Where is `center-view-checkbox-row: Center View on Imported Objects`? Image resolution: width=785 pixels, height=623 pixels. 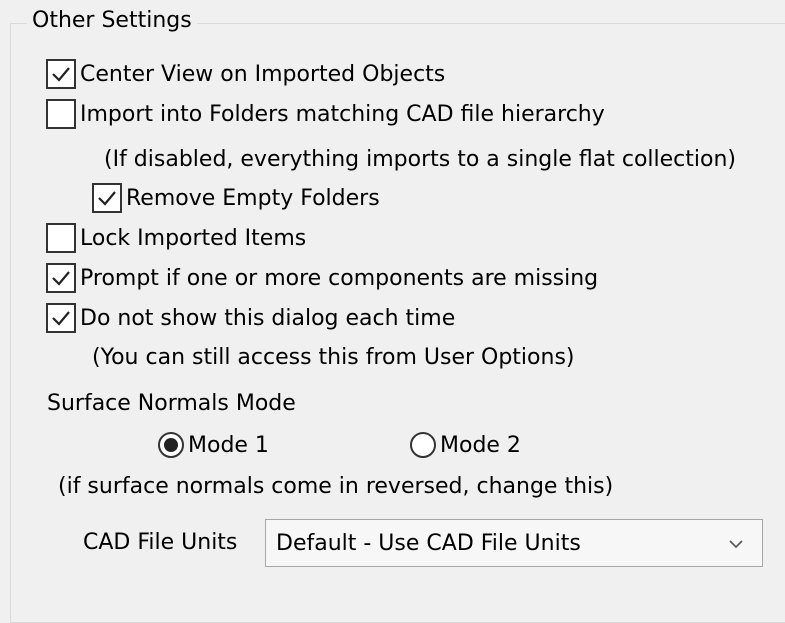 center-view-checkbox-row: Center View on Imported Objects is located at coordinates (245, 74).